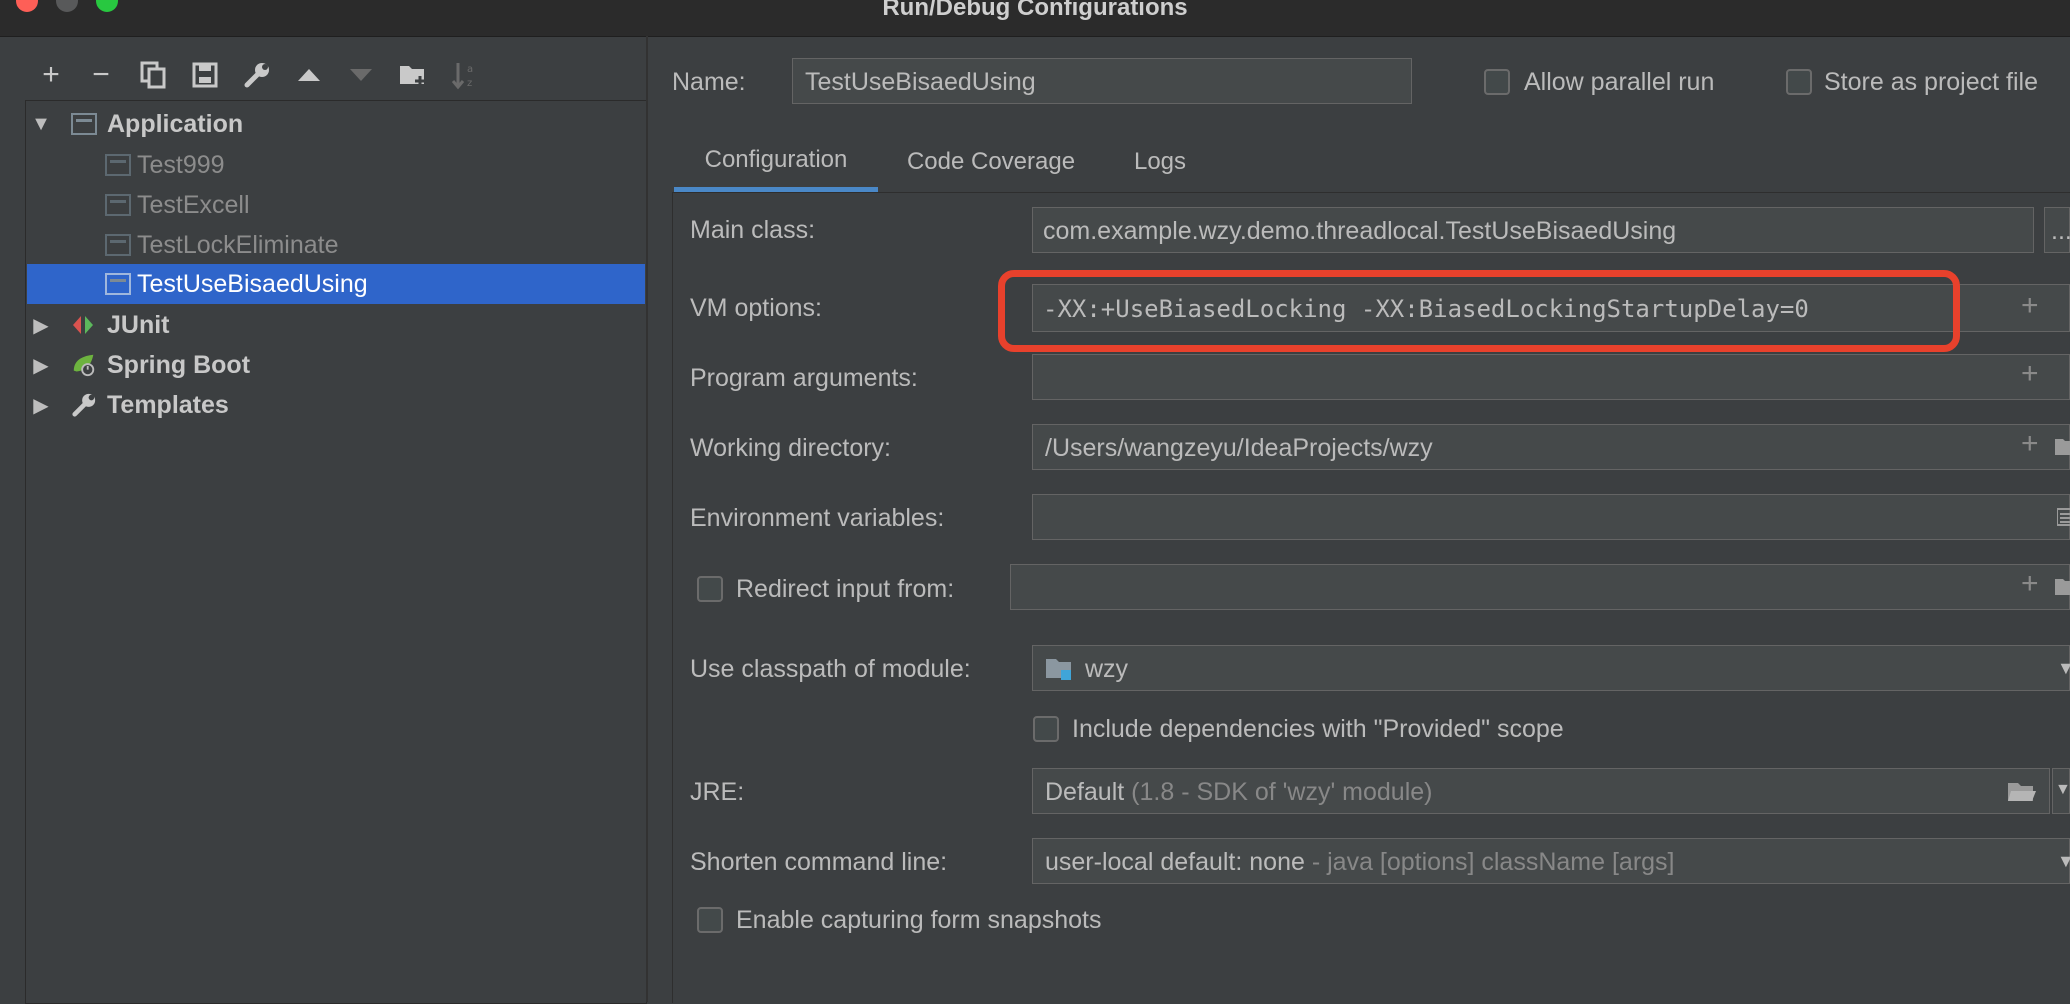  I want to click on sort-icon: az, so click(462, 76).